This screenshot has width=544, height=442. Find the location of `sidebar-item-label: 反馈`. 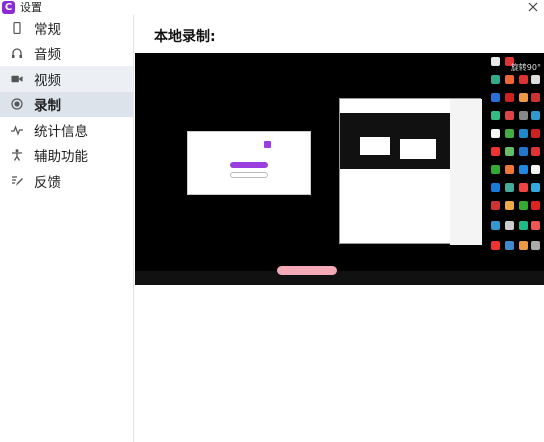

sidebar-item-label: 反馈 is located at coordinates (47, 182).